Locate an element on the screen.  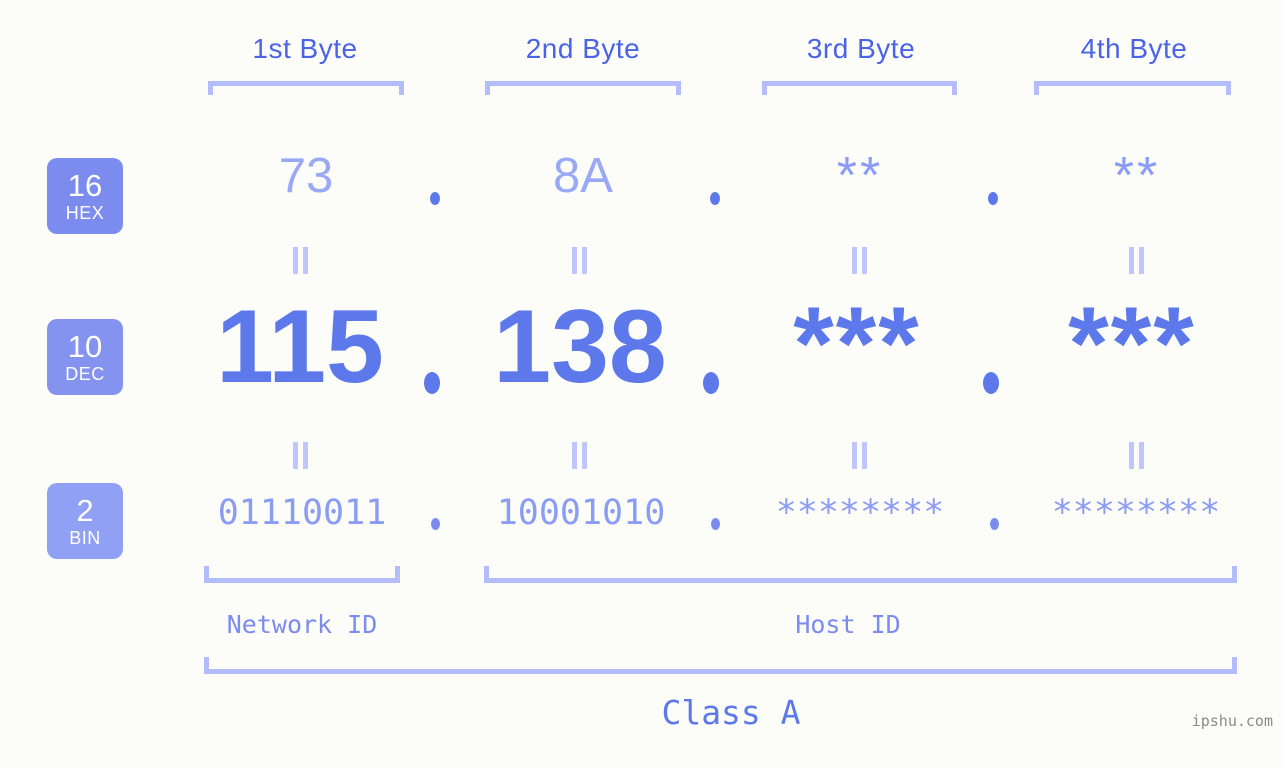
base-badge-hex: 16 HEX is located at coordinates (85, 196).